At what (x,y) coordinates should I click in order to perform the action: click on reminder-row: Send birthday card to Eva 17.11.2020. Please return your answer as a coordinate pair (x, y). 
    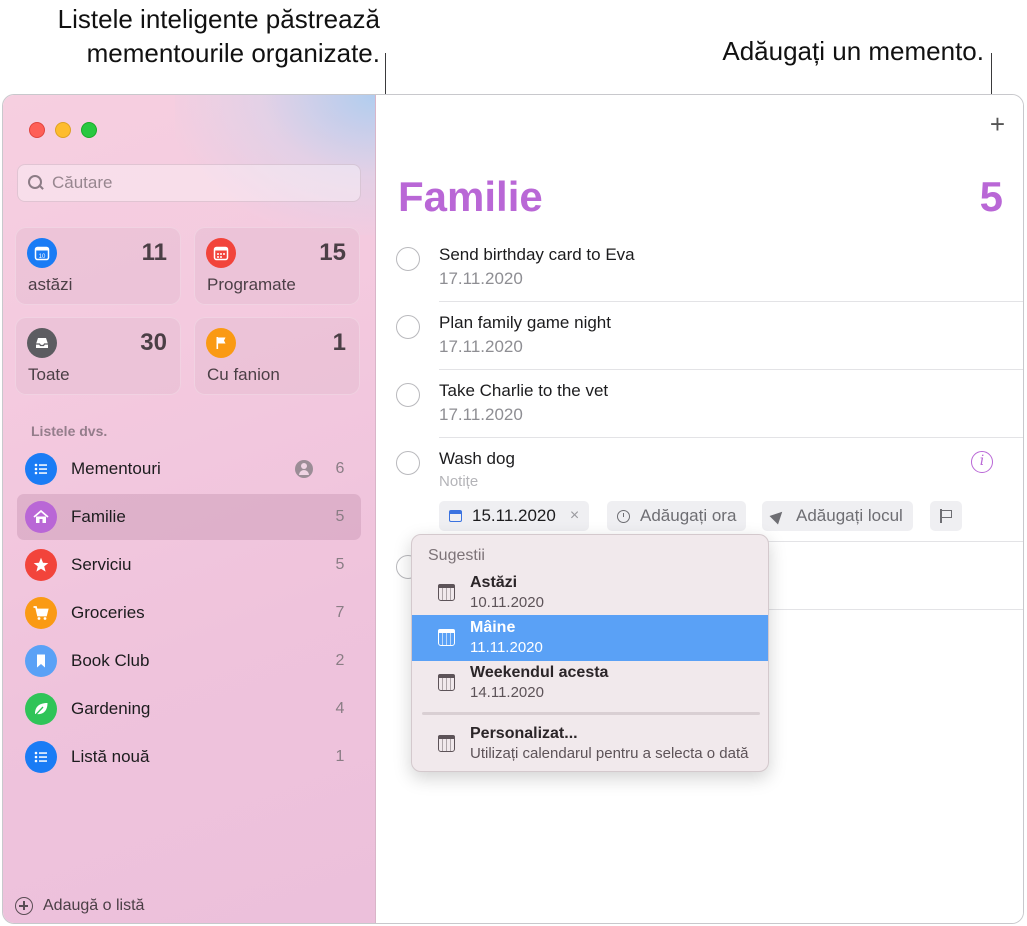
    Looking at the image, I should click on (709, 270).